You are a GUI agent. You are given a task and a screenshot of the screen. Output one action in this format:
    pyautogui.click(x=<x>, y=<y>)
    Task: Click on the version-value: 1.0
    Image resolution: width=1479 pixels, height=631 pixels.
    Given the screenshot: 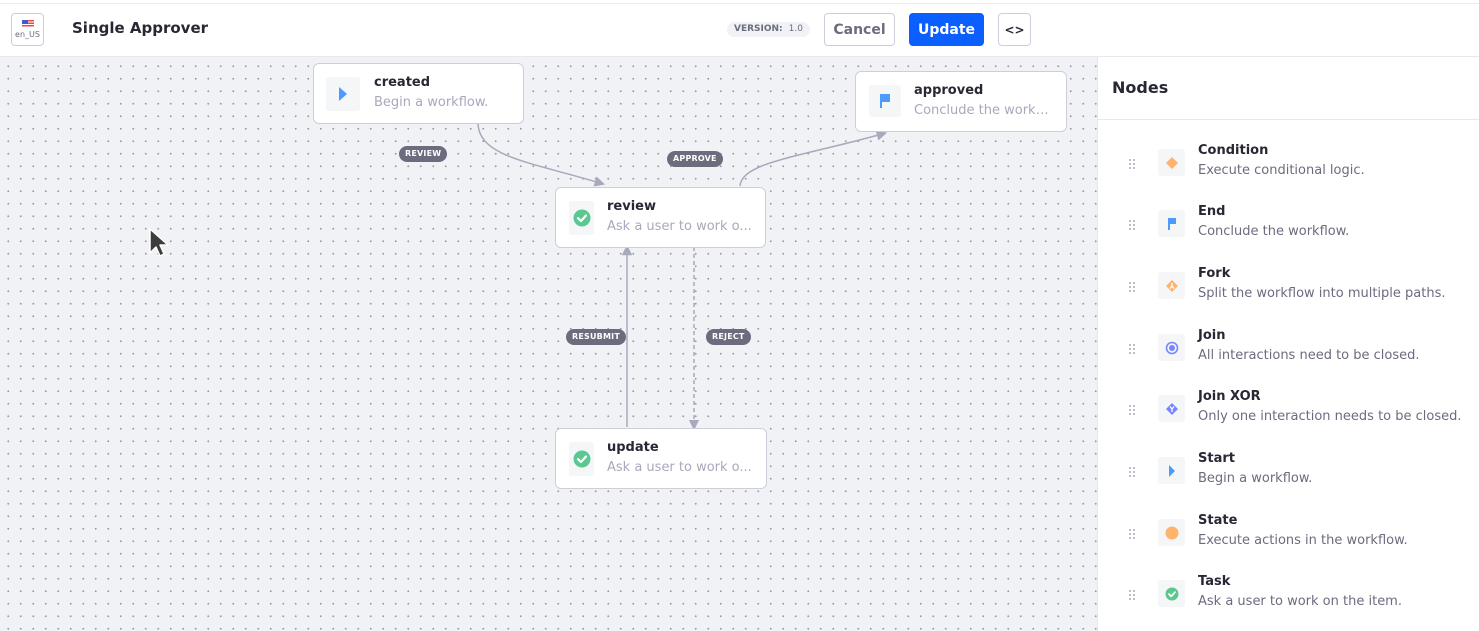 What is the action you would take?
    pyautogui.click(x=795, y=29)
    